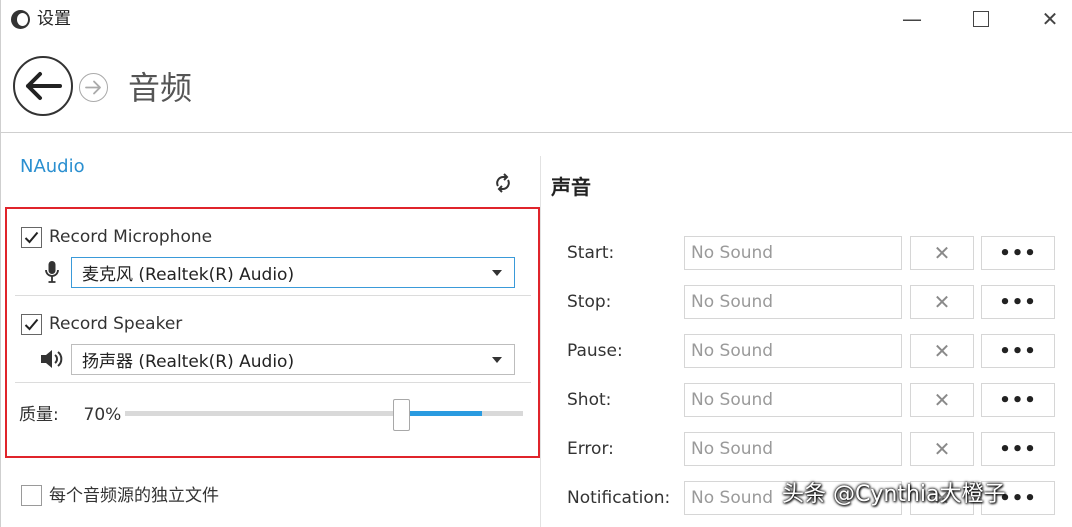  Describe the element at coordinates (894, 494) in the screenshot. I see `watermark: 头条 @Cynthia大橙子` at that location.